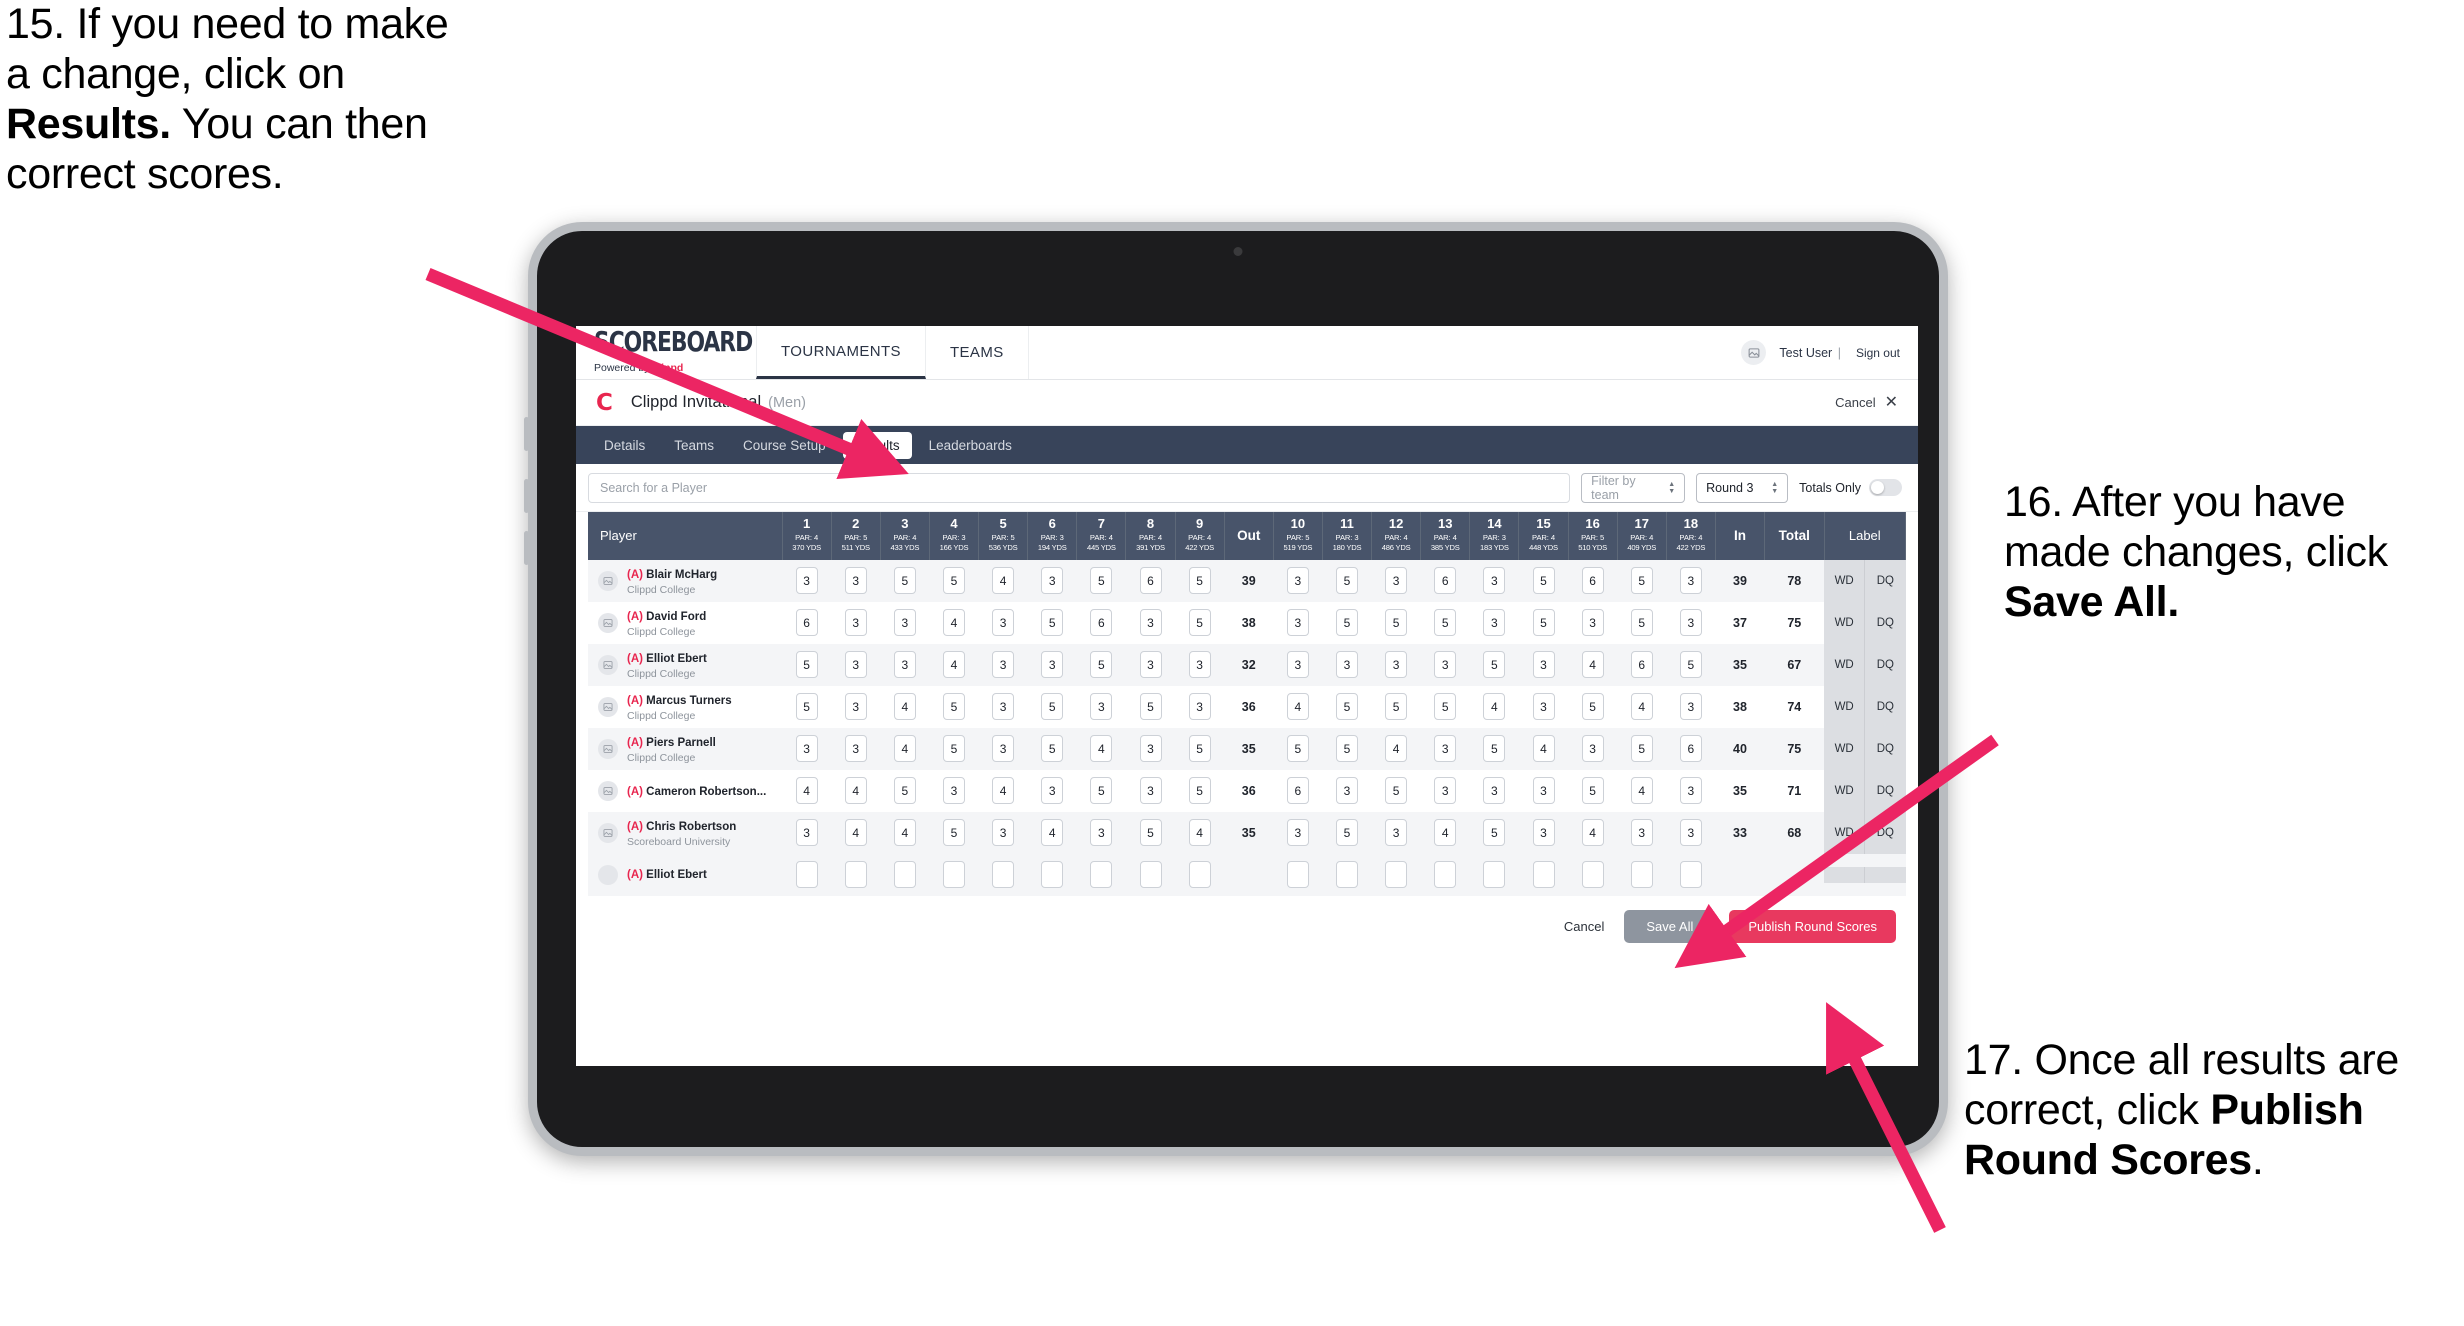 The width and height of the screenshot is (2464, 1326). What do you see at coordinates (1633, 487) in the screenshot?
I see `team-filter-select: Filter by team ▲ ▼` at bounding box center [1633, 487].